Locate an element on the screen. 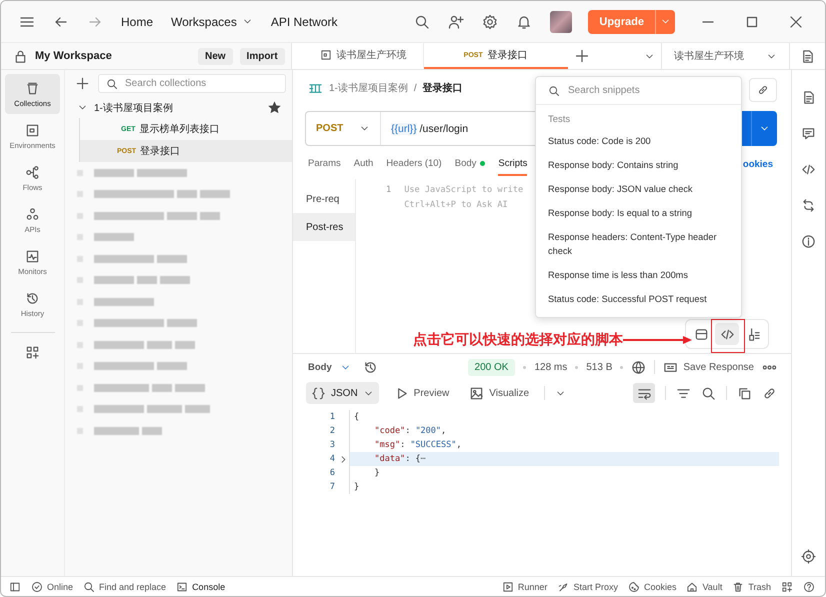 This screenshot has height=597, width=826. annotation-arrow is located at coordinates (658, 340).